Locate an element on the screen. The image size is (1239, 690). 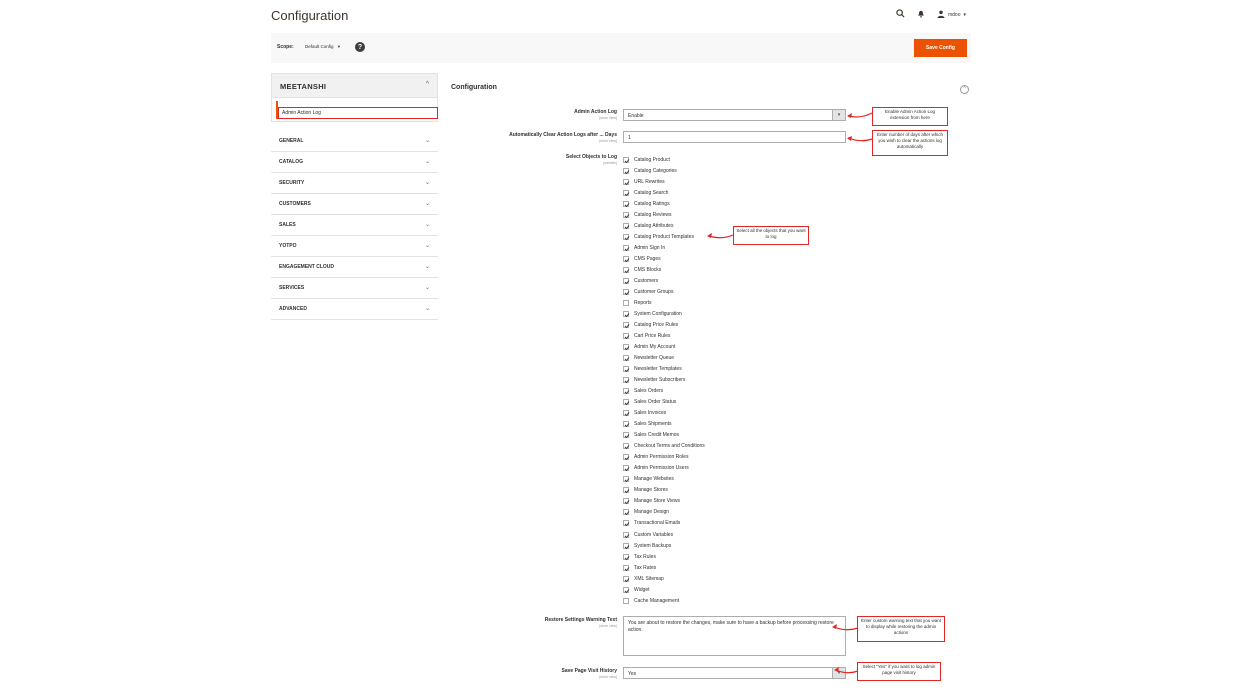
object-option: Transactional Emails is located at coordinates (651, 523).